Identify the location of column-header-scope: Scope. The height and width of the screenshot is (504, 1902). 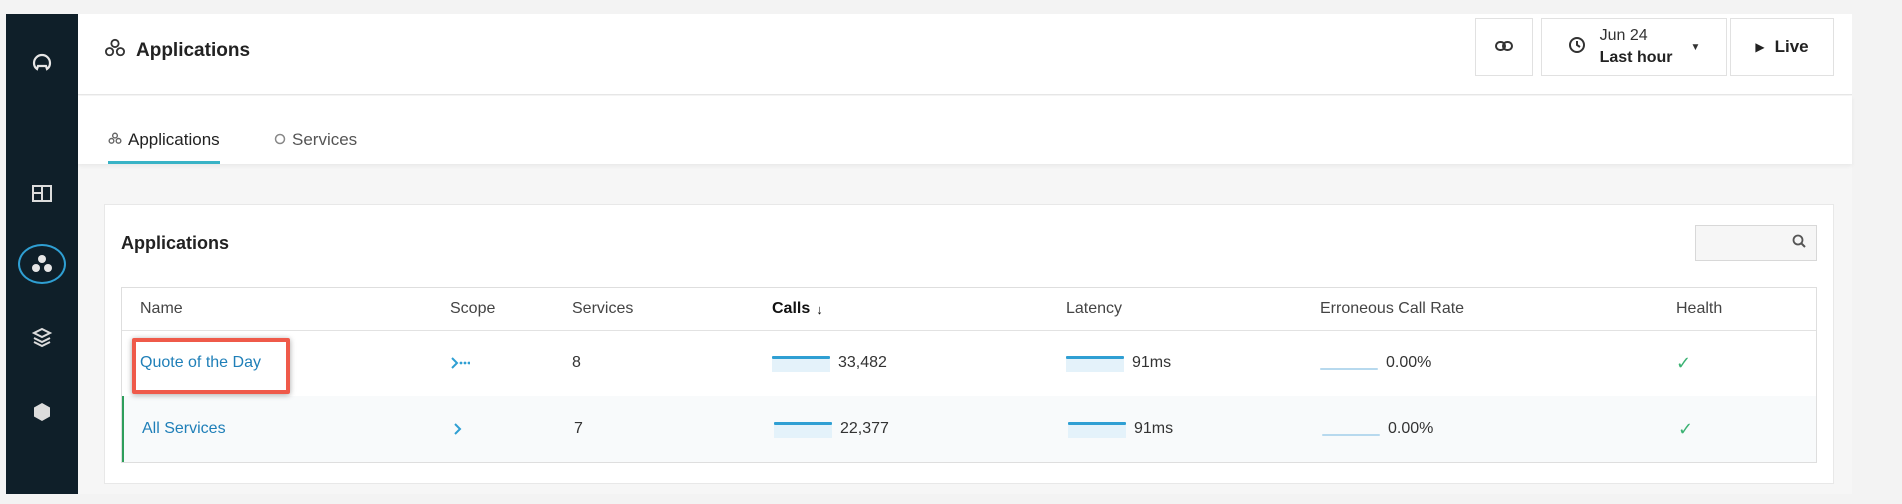
(472, 309).